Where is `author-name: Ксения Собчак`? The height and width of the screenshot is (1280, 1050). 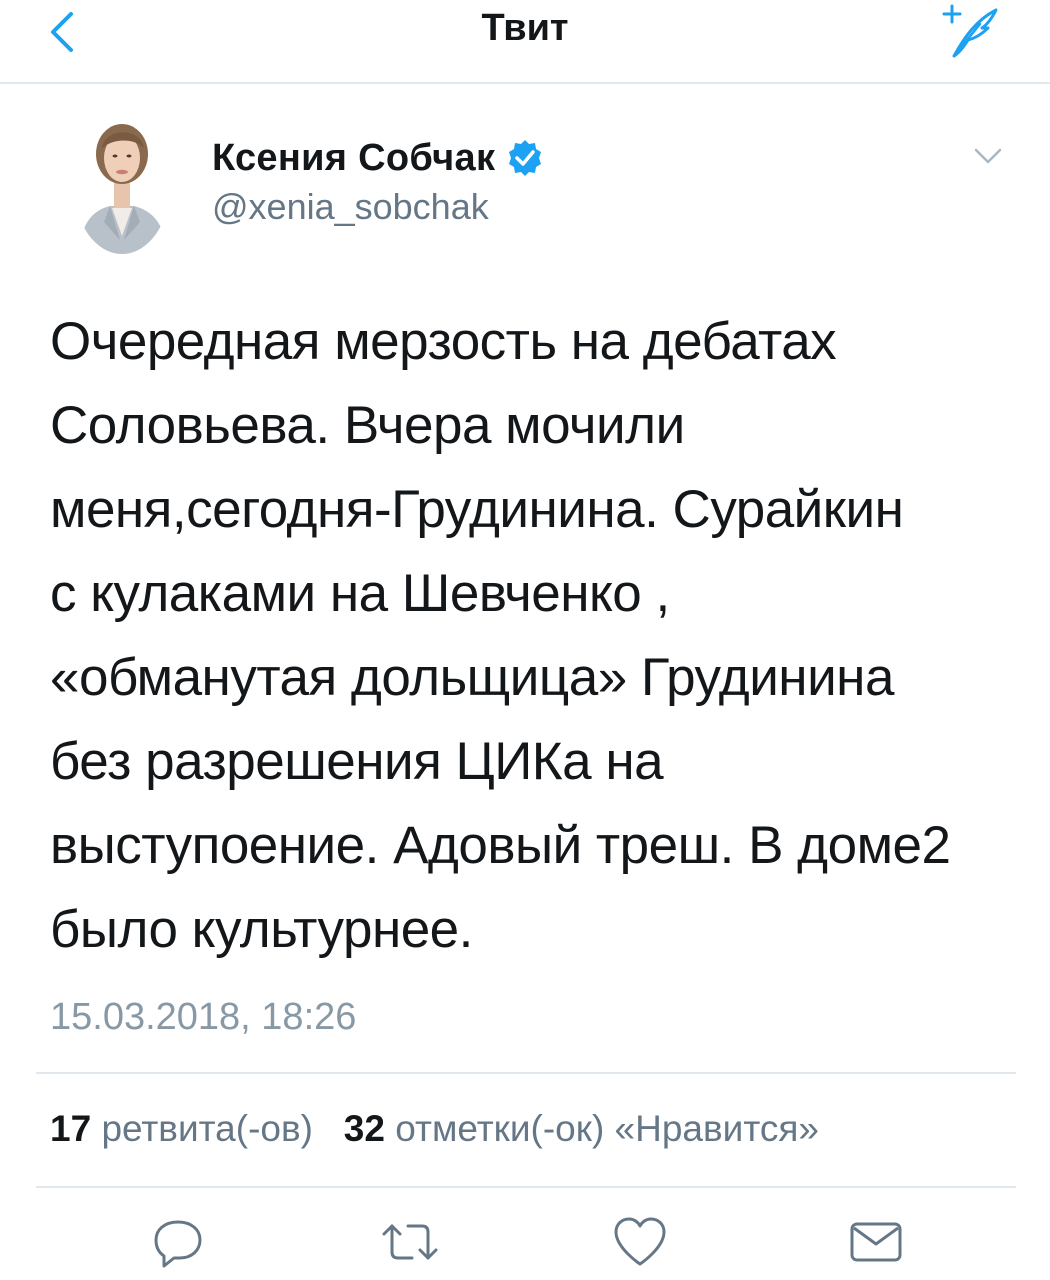
author-name: Ксения Собчак is located at coordinates (353, 158).